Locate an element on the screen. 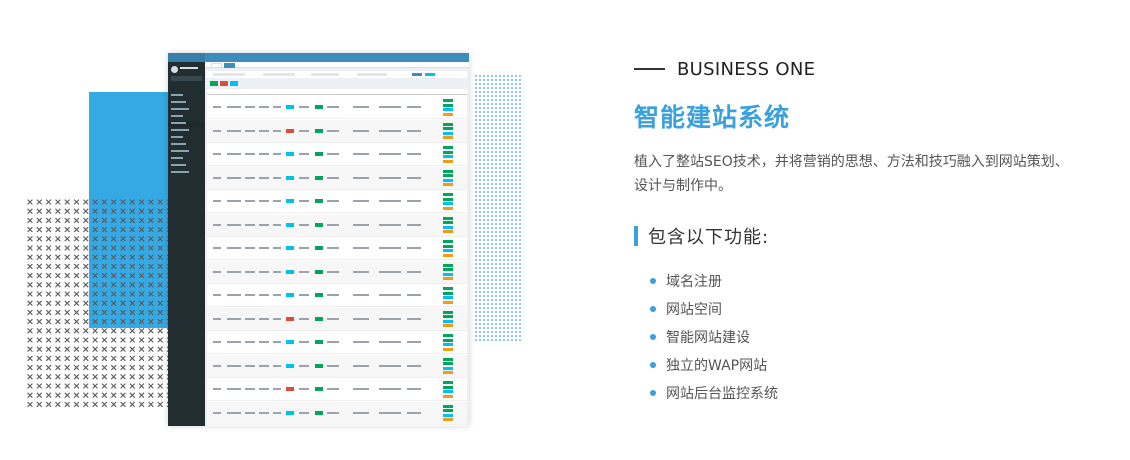 Image resolution: width=1130 pixels, height=460 pixels. admin-refresh-button is located at coordinates (234, 83).